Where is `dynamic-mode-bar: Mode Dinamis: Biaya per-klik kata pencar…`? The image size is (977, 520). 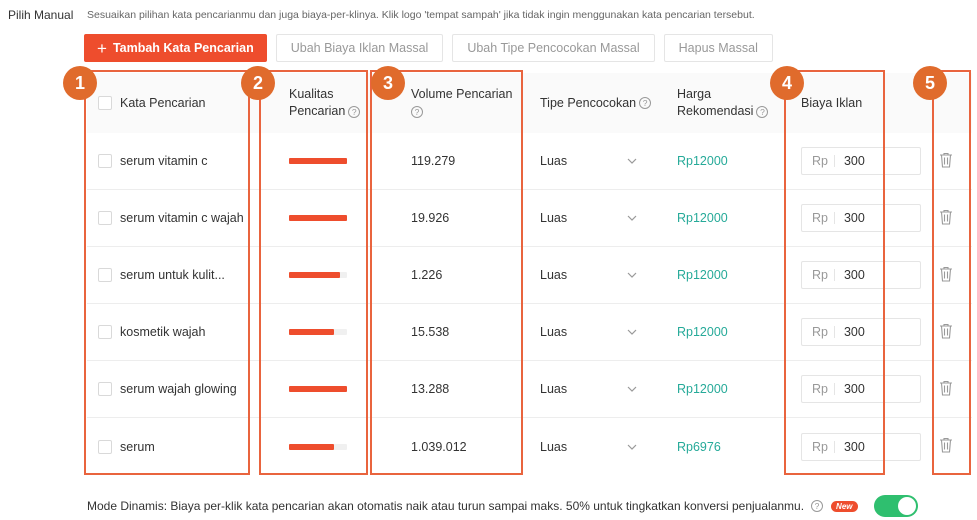
dynamic-mode-bar: Mode Dinamis: Biaya per-klik kata pencar… is located at coordinates (502, 506).